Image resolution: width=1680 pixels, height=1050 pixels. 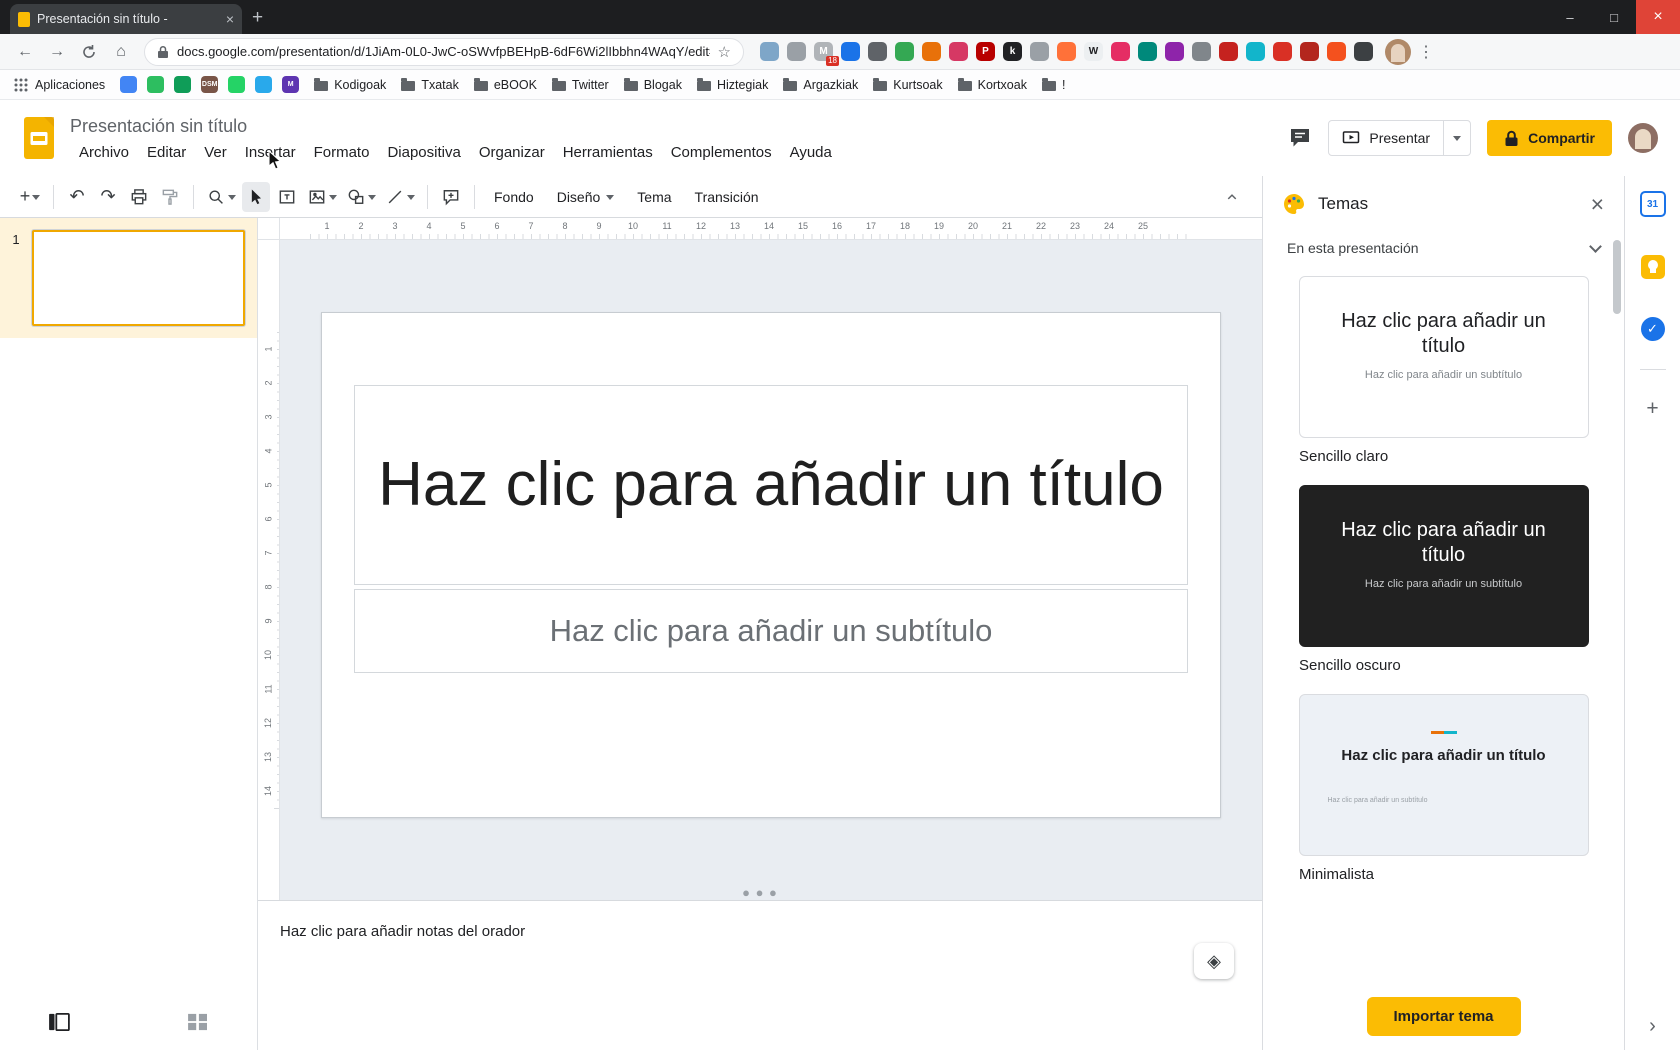 What do you see at coordinates (931, 51) in the screenshot?
I see `pin-extension-icon` at bounding box center [931, 51].